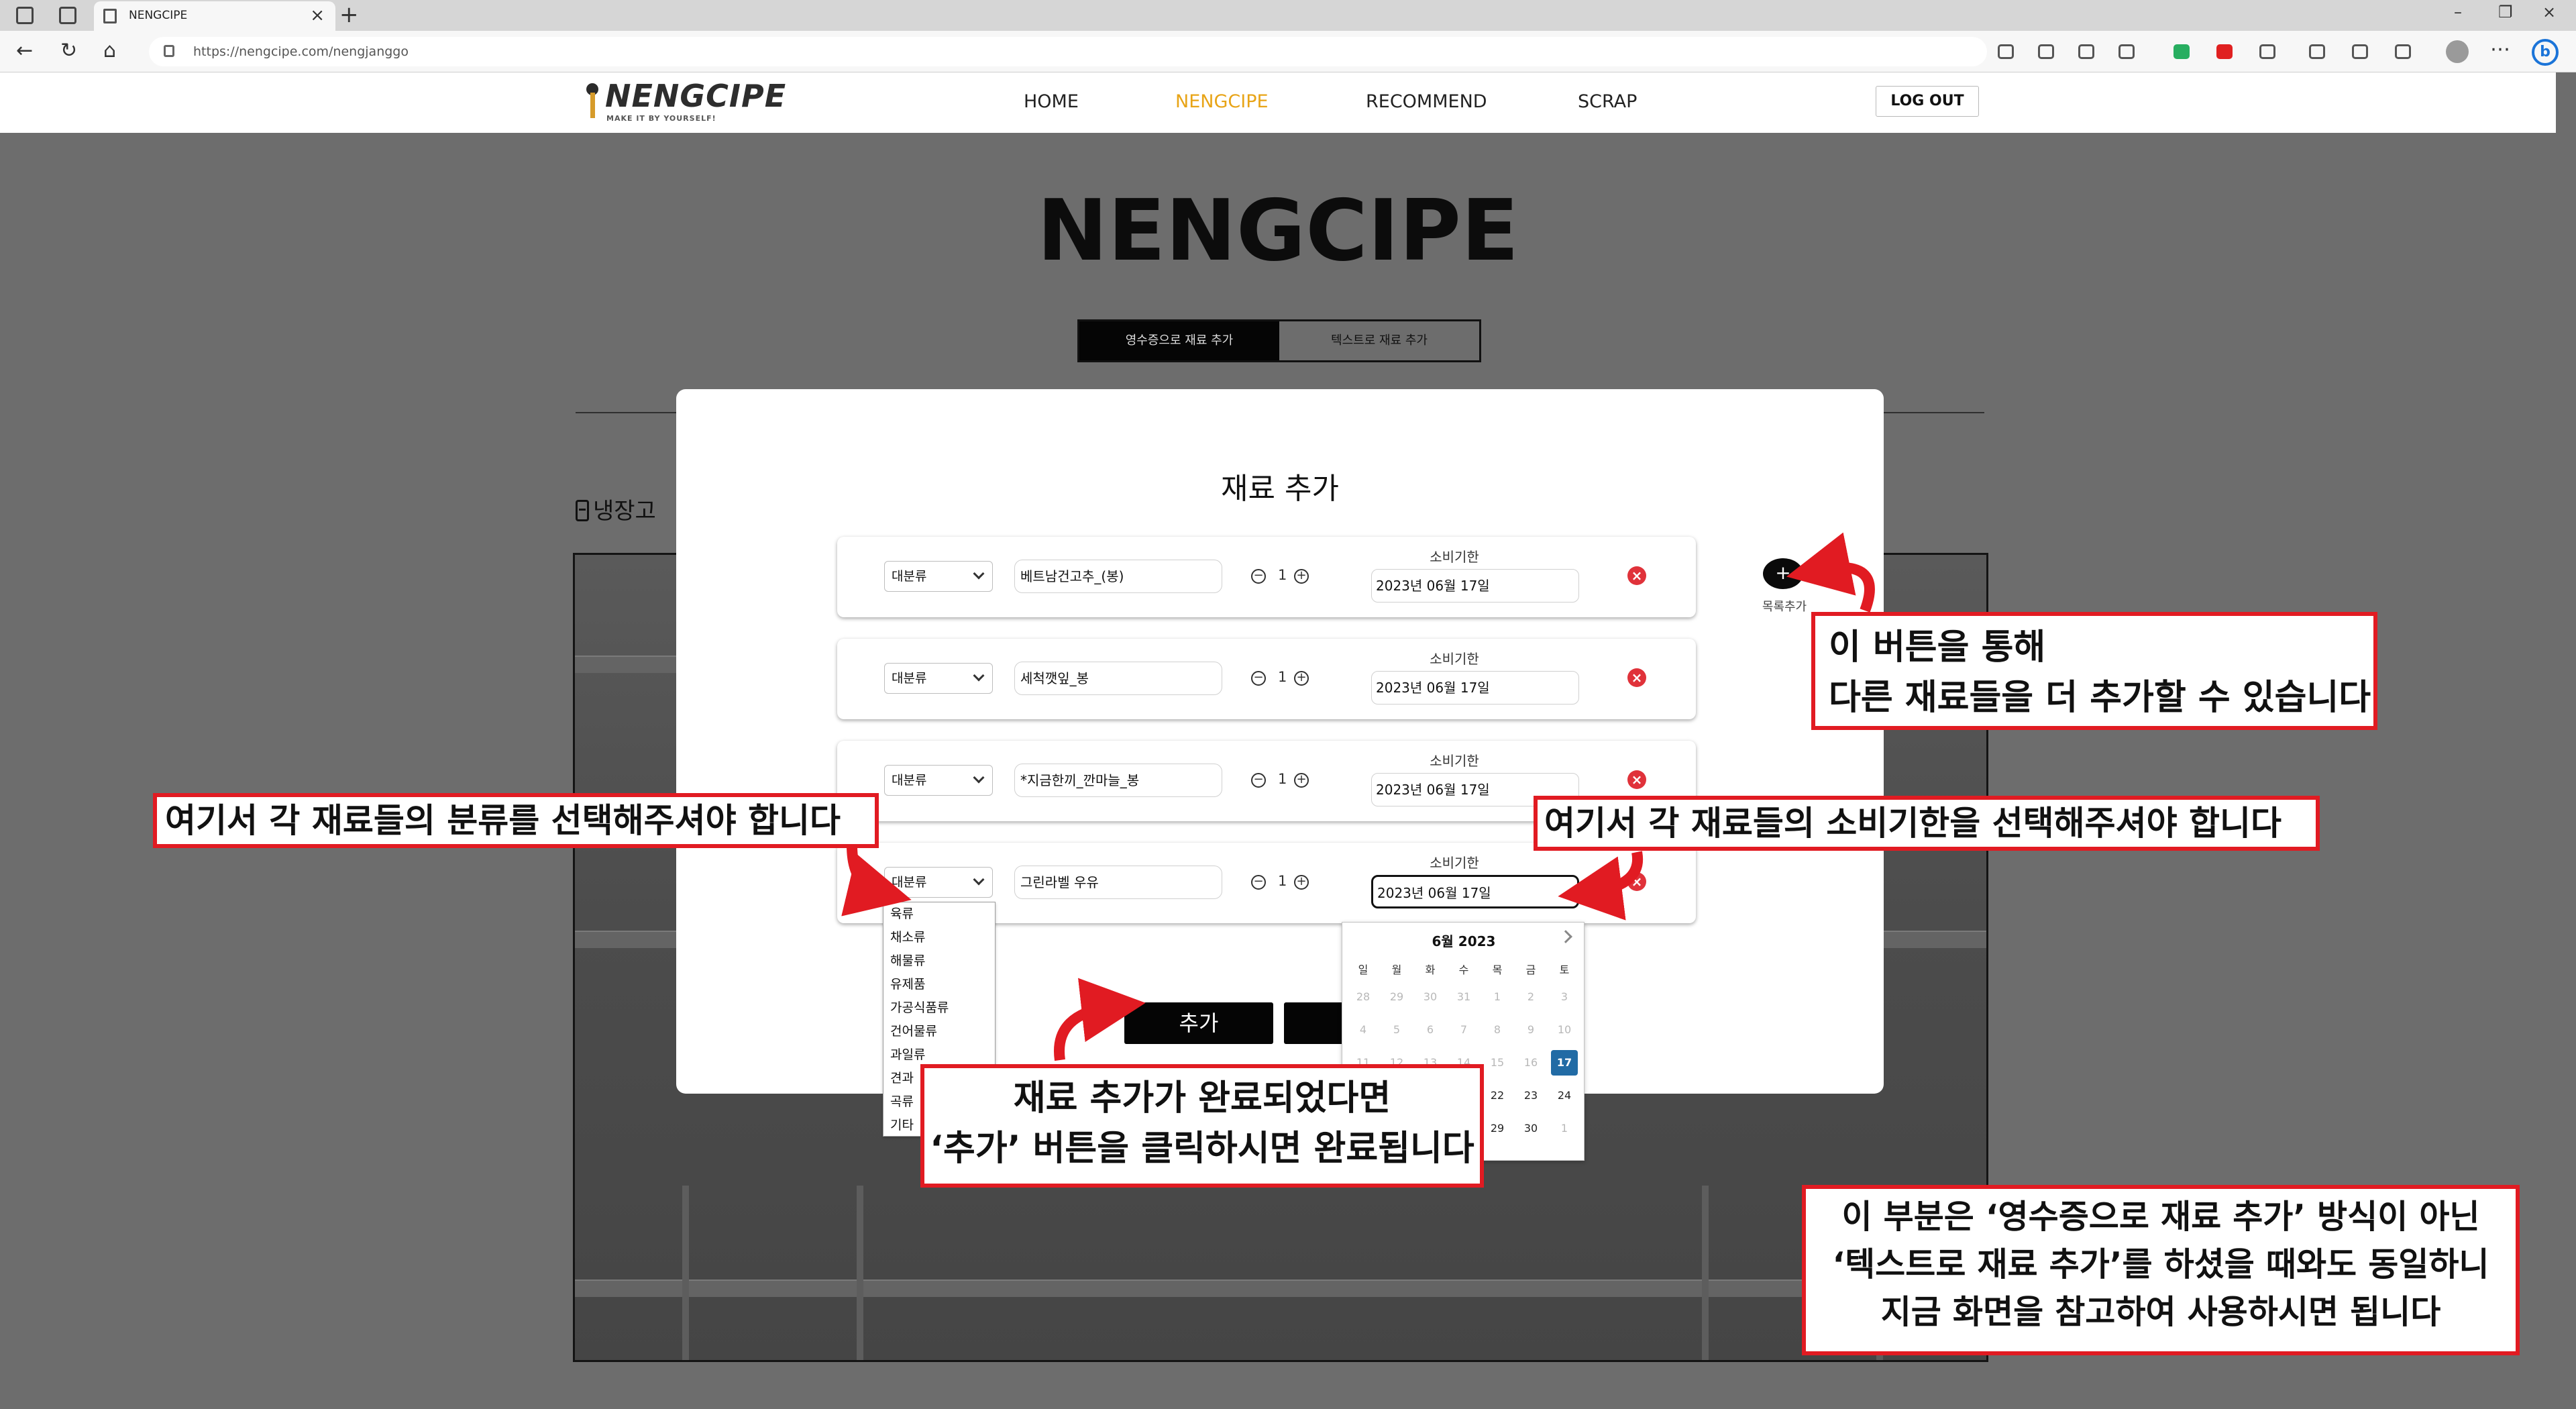  Describe the element at coordinates (1396, 1029) in the screenshot. I see `calendar-day: 5` at that location.